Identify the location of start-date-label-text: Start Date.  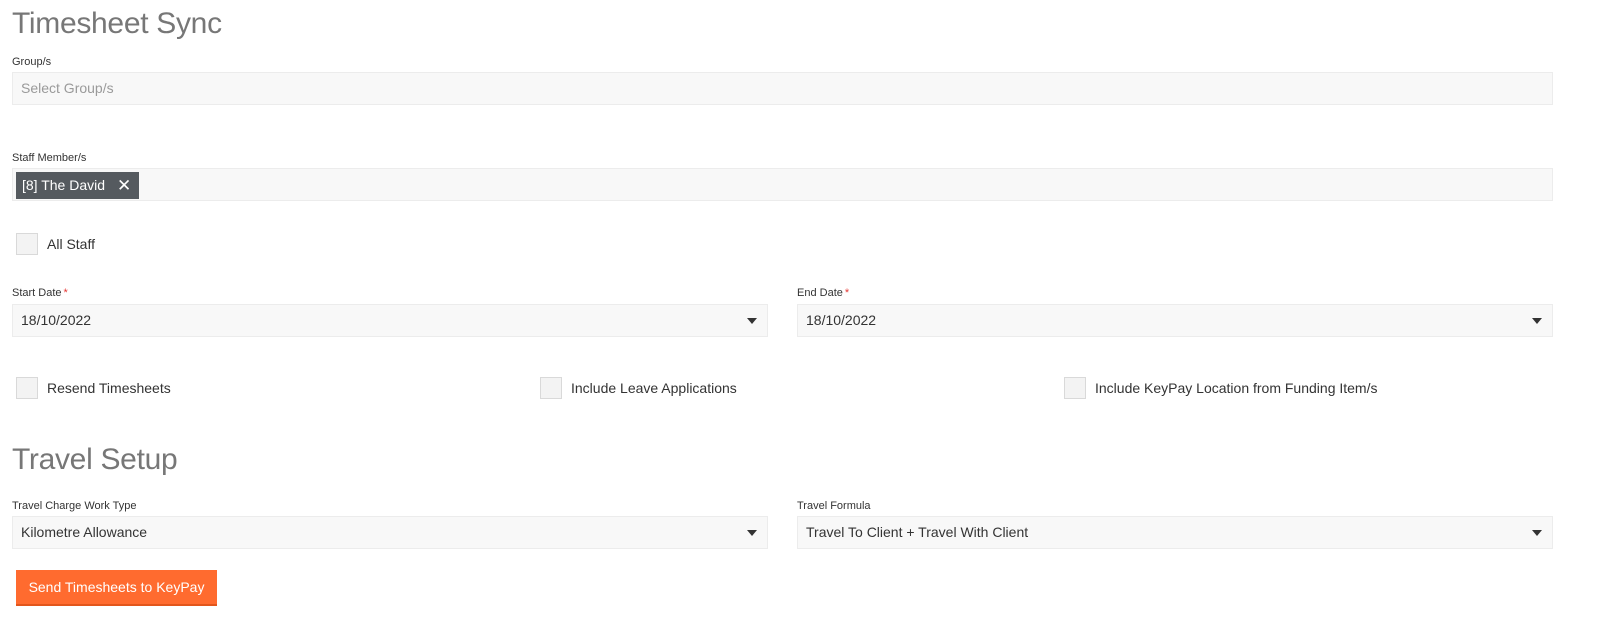
(37, 293).